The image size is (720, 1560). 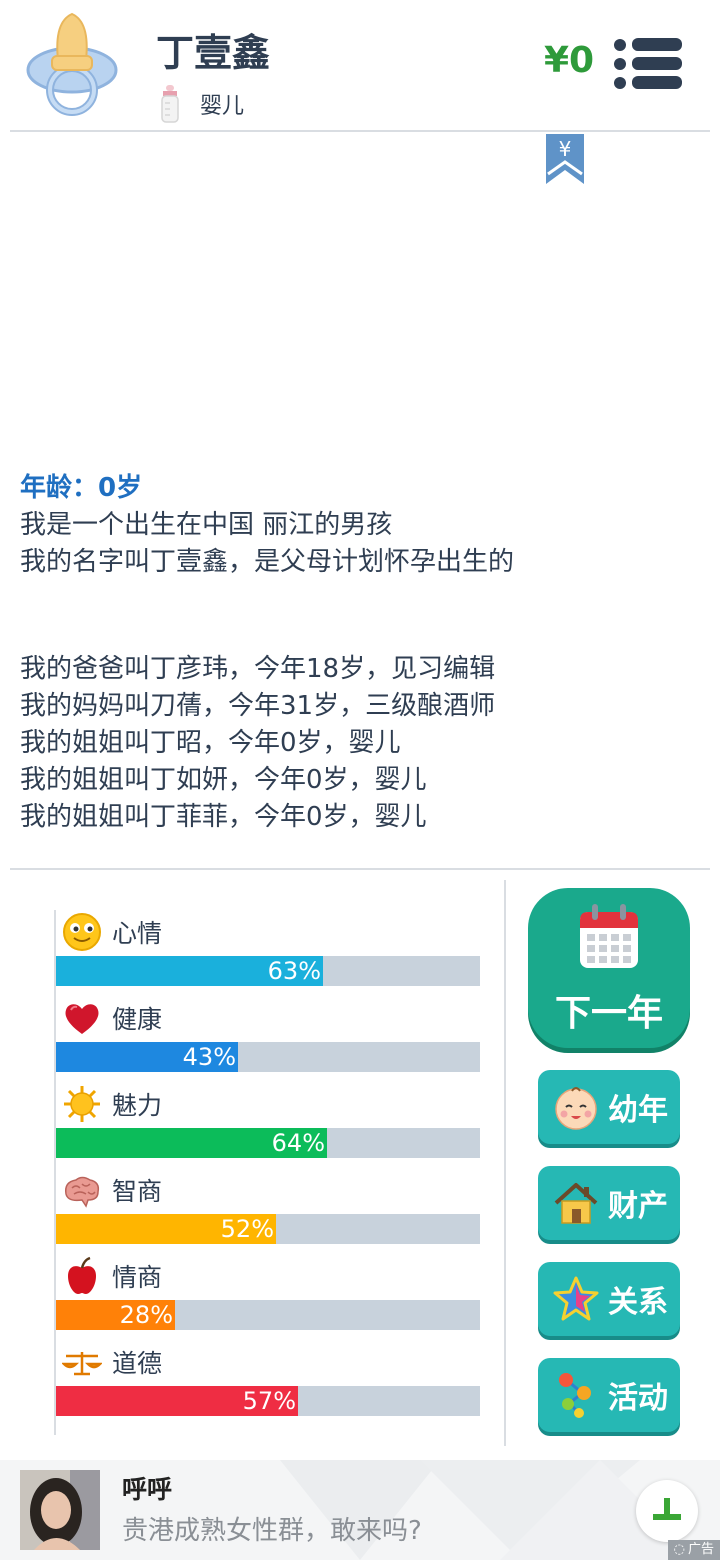 I want to click on stat-bar: 43%, so click(x=268, y=1057).